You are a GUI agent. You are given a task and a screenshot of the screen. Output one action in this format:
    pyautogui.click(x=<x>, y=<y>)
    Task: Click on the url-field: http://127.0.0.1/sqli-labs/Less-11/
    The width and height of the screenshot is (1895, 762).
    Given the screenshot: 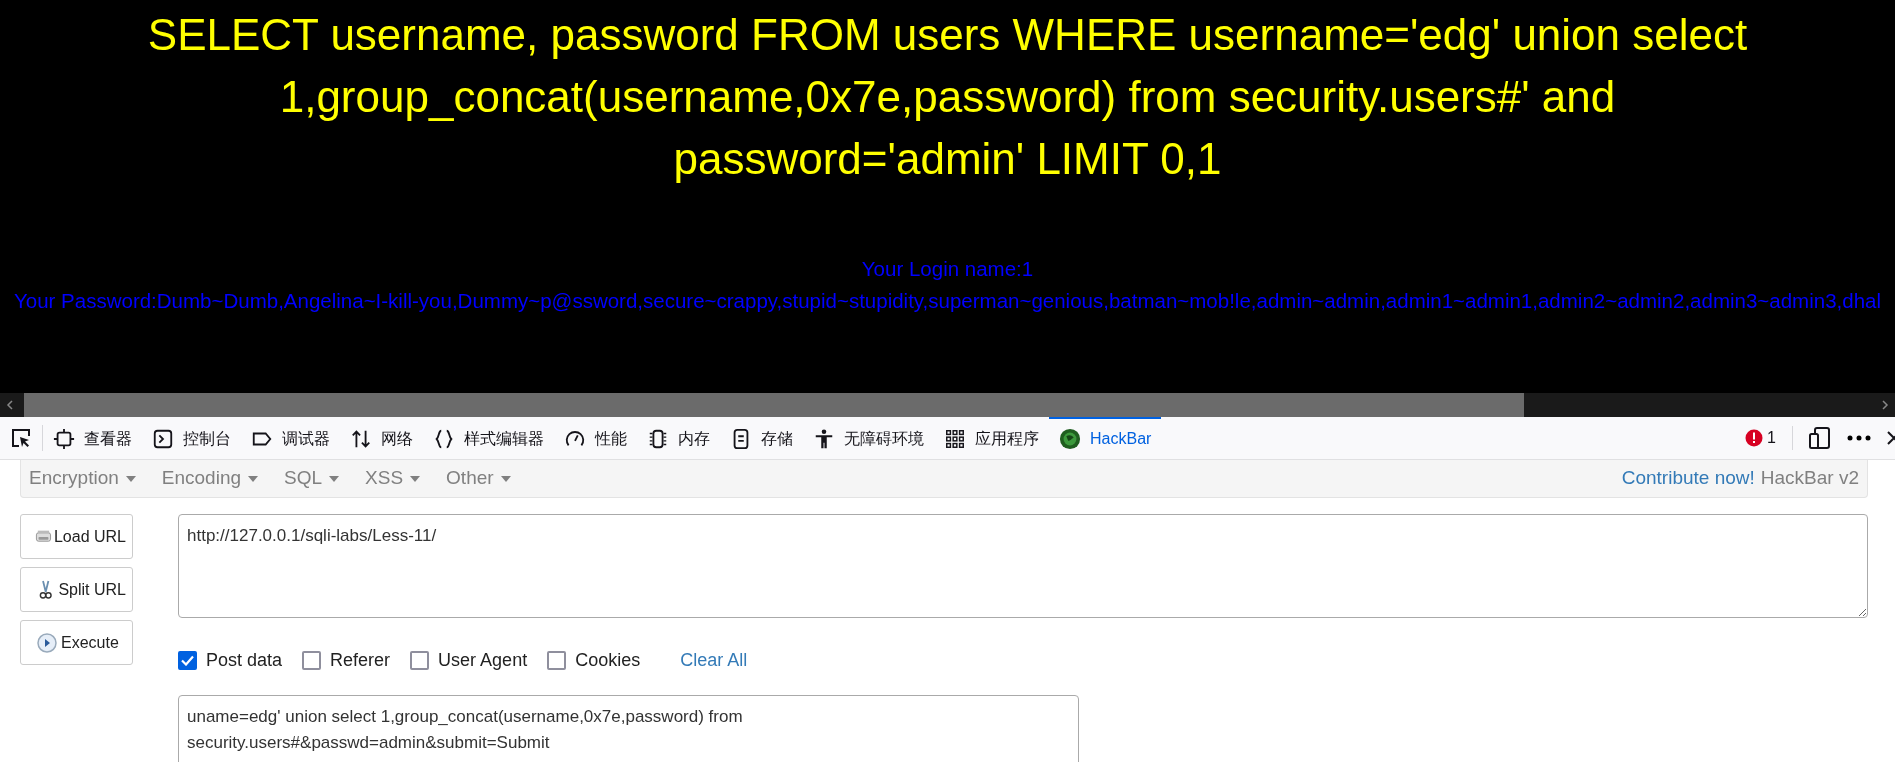 What is the action you would take?
    pyautogui.click(x=1023, y=566)
    